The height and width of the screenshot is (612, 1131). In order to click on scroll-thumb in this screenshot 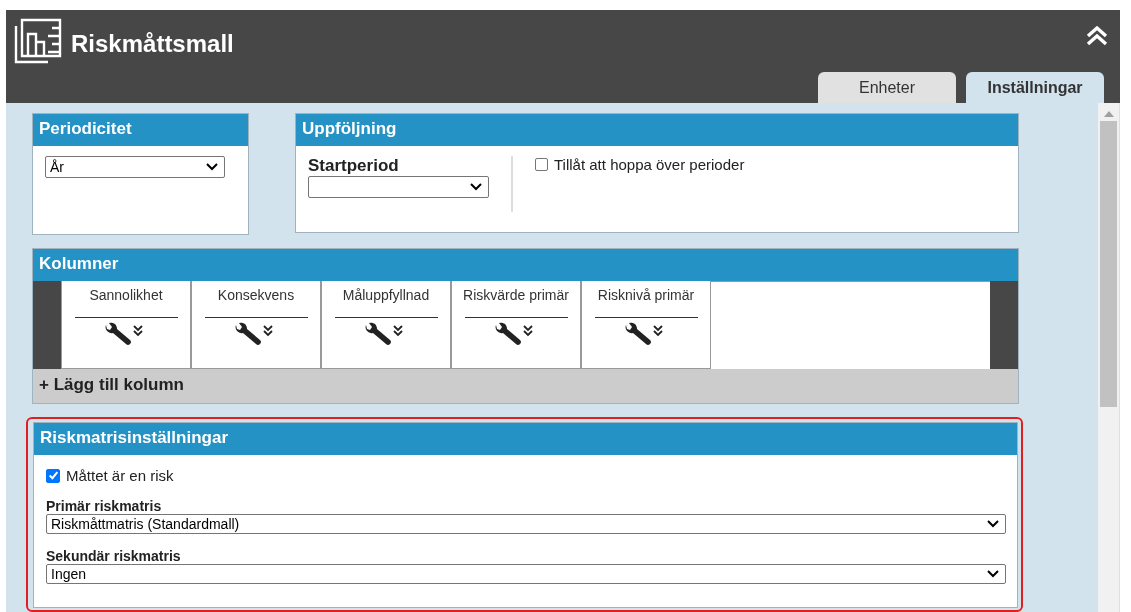, I will do `click(1108, 264)`.